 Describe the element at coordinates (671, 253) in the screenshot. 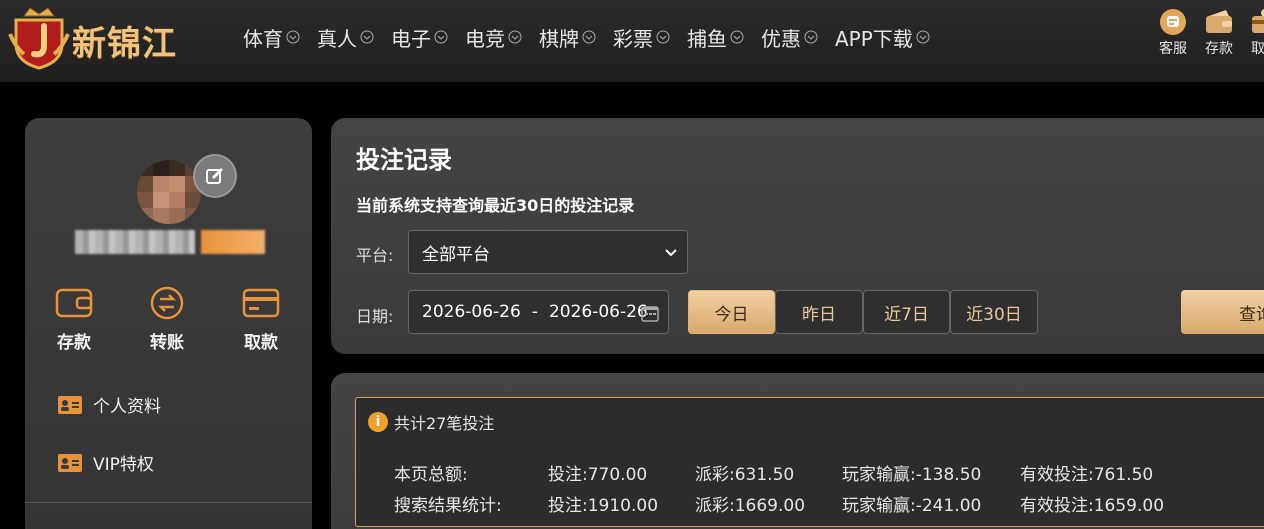

I see `chevron-down-icon` at that location.